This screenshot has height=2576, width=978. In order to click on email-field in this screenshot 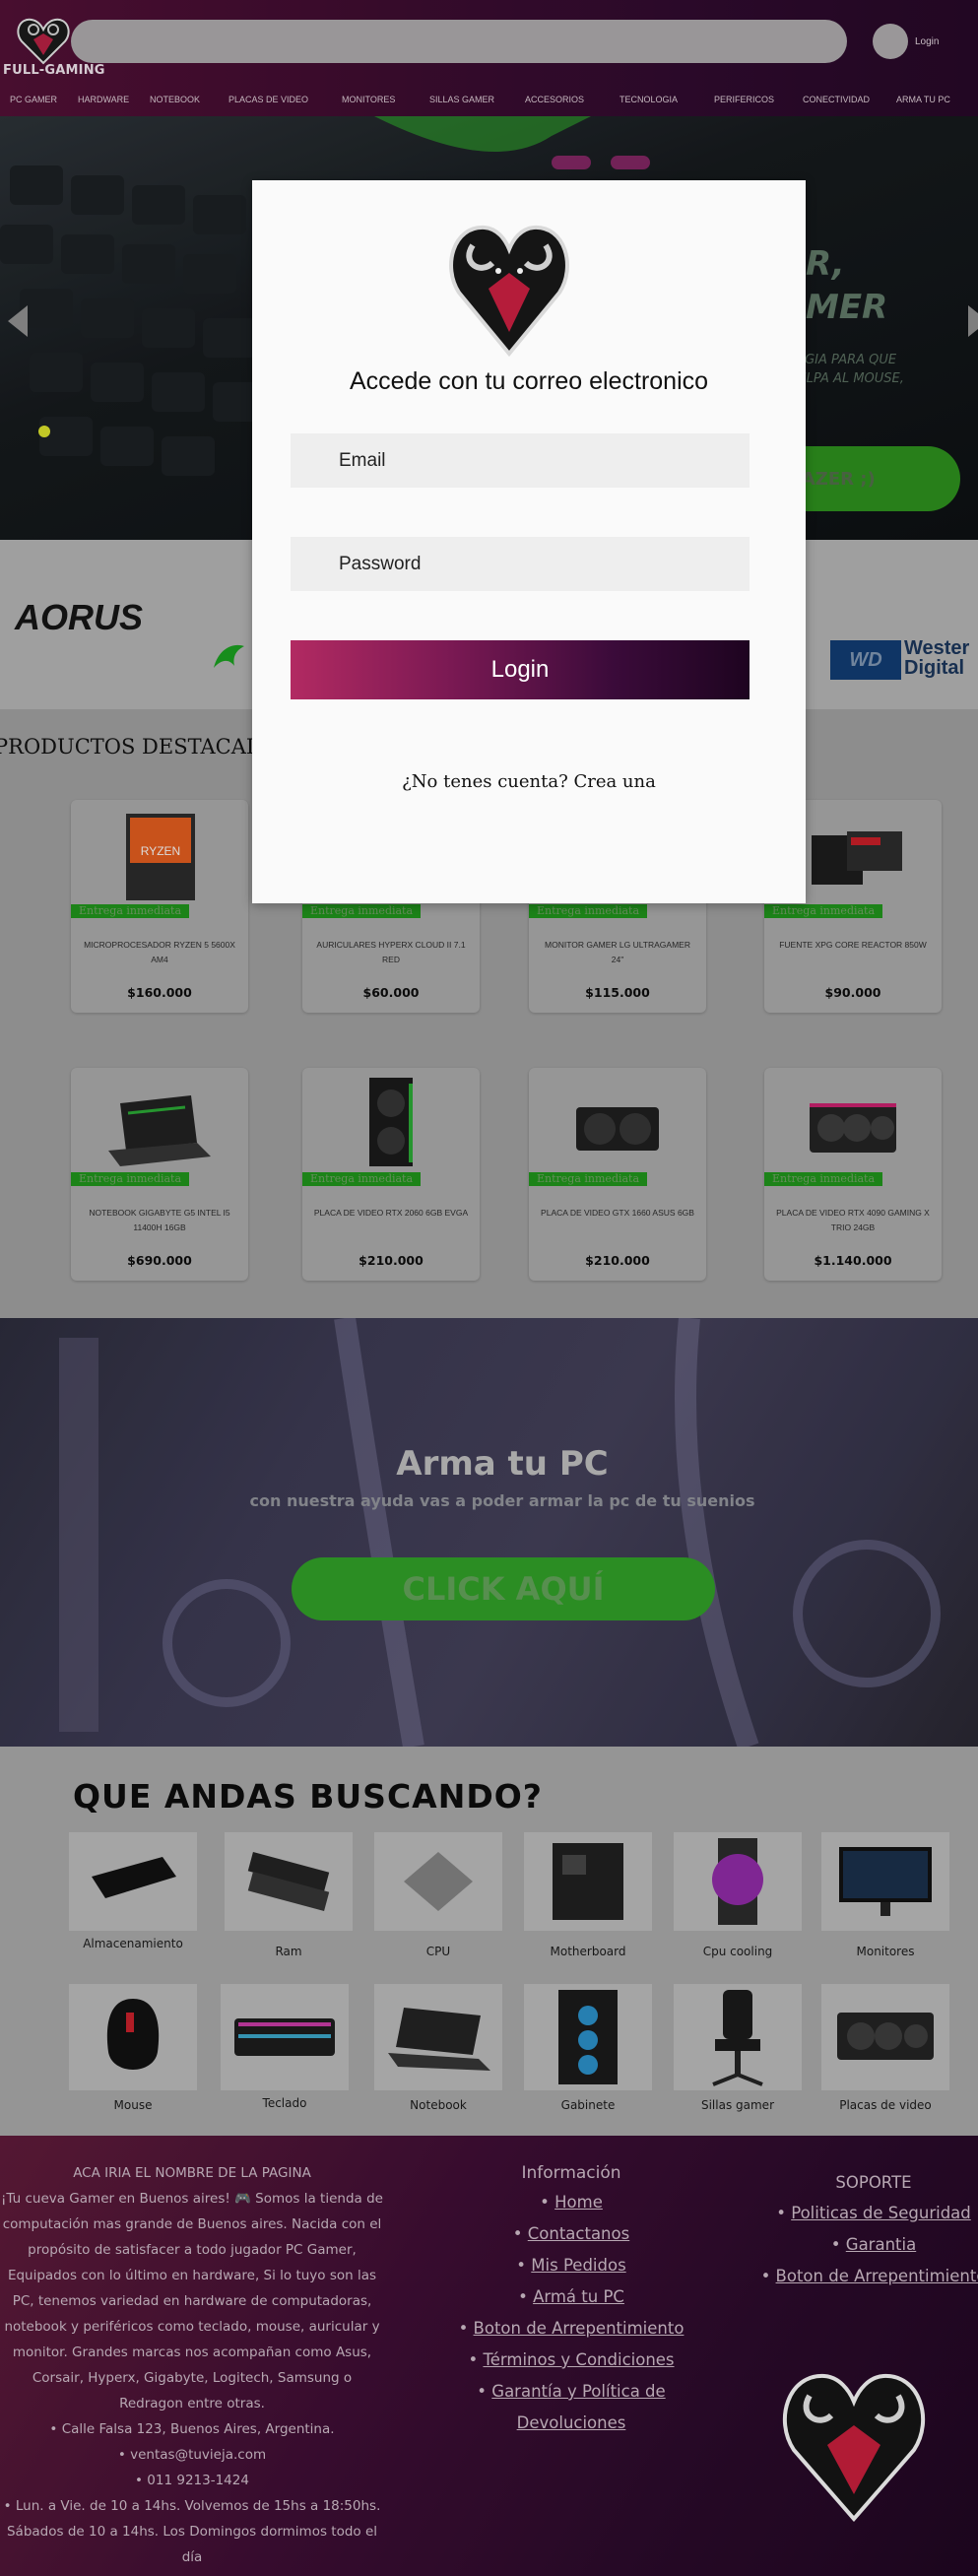, I will do `click(520, 461)`.